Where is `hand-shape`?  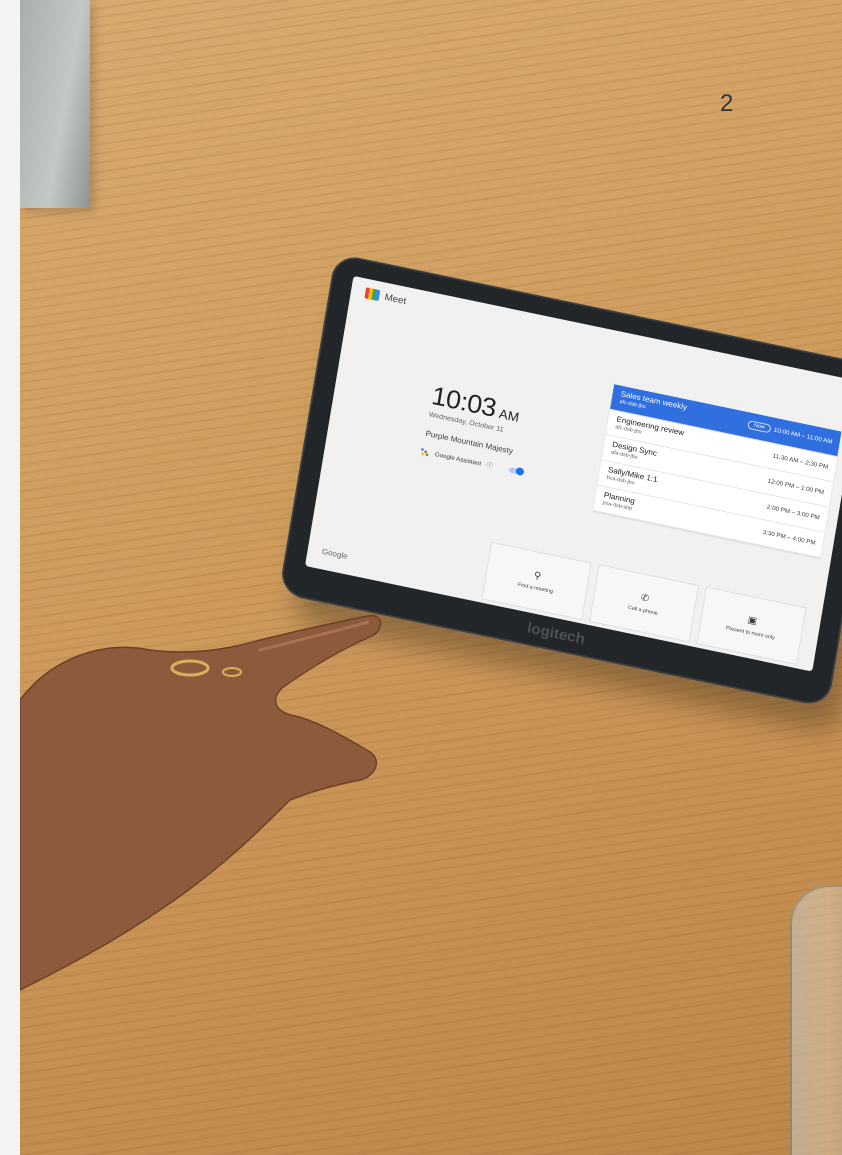 hand-shape is located at coordinates (201, 802).